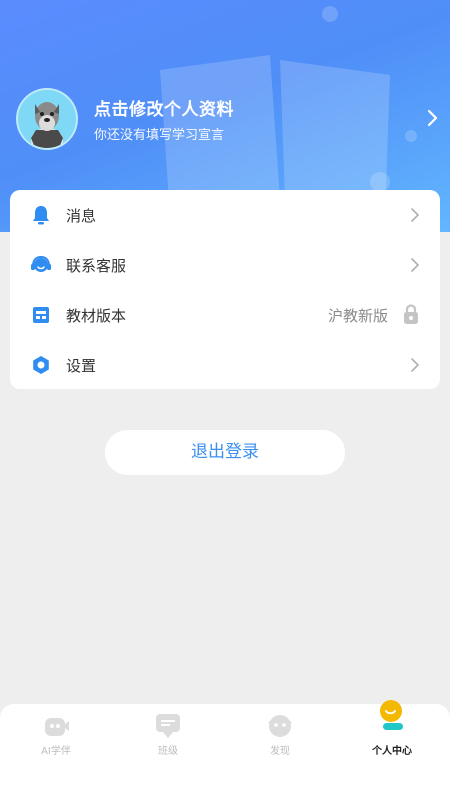  Describe the element at coordinates (41, 215) in the screenshot. I see `bell-icon` at that location.